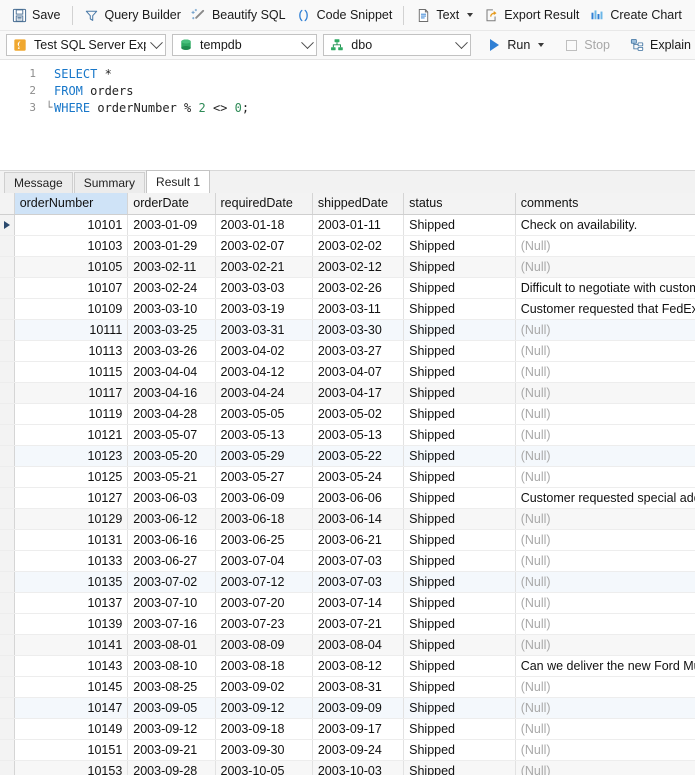  What do you see at coordinates (71, 561) in the screenshot?
I see `cell-ordernumber: 10133` at bounding box center [71, 561].